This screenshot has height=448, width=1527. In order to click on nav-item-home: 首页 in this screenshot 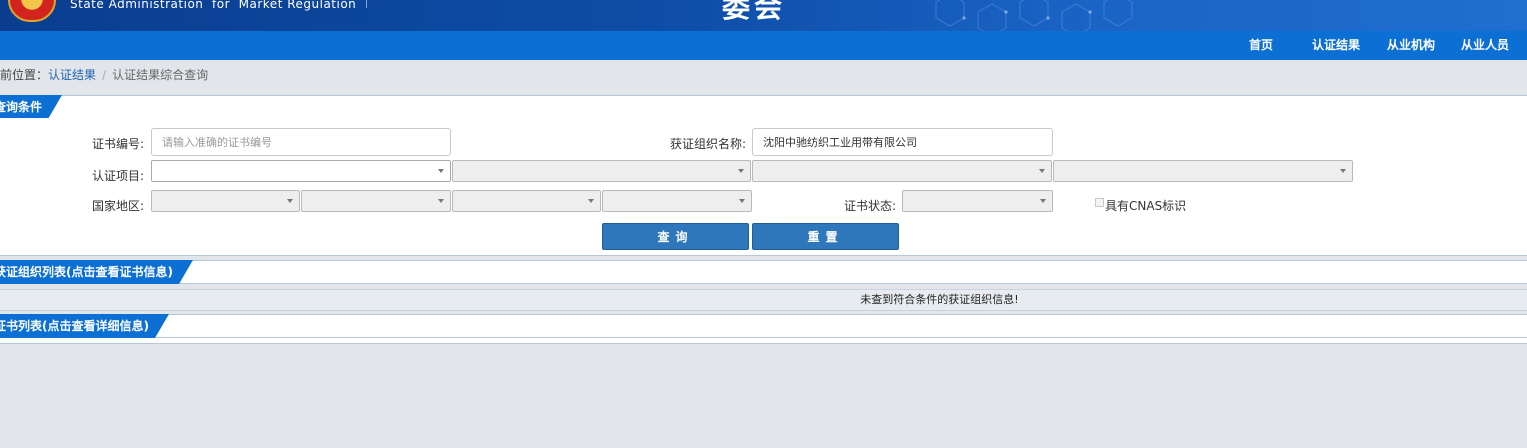, I will do `click(1261, 45)`.